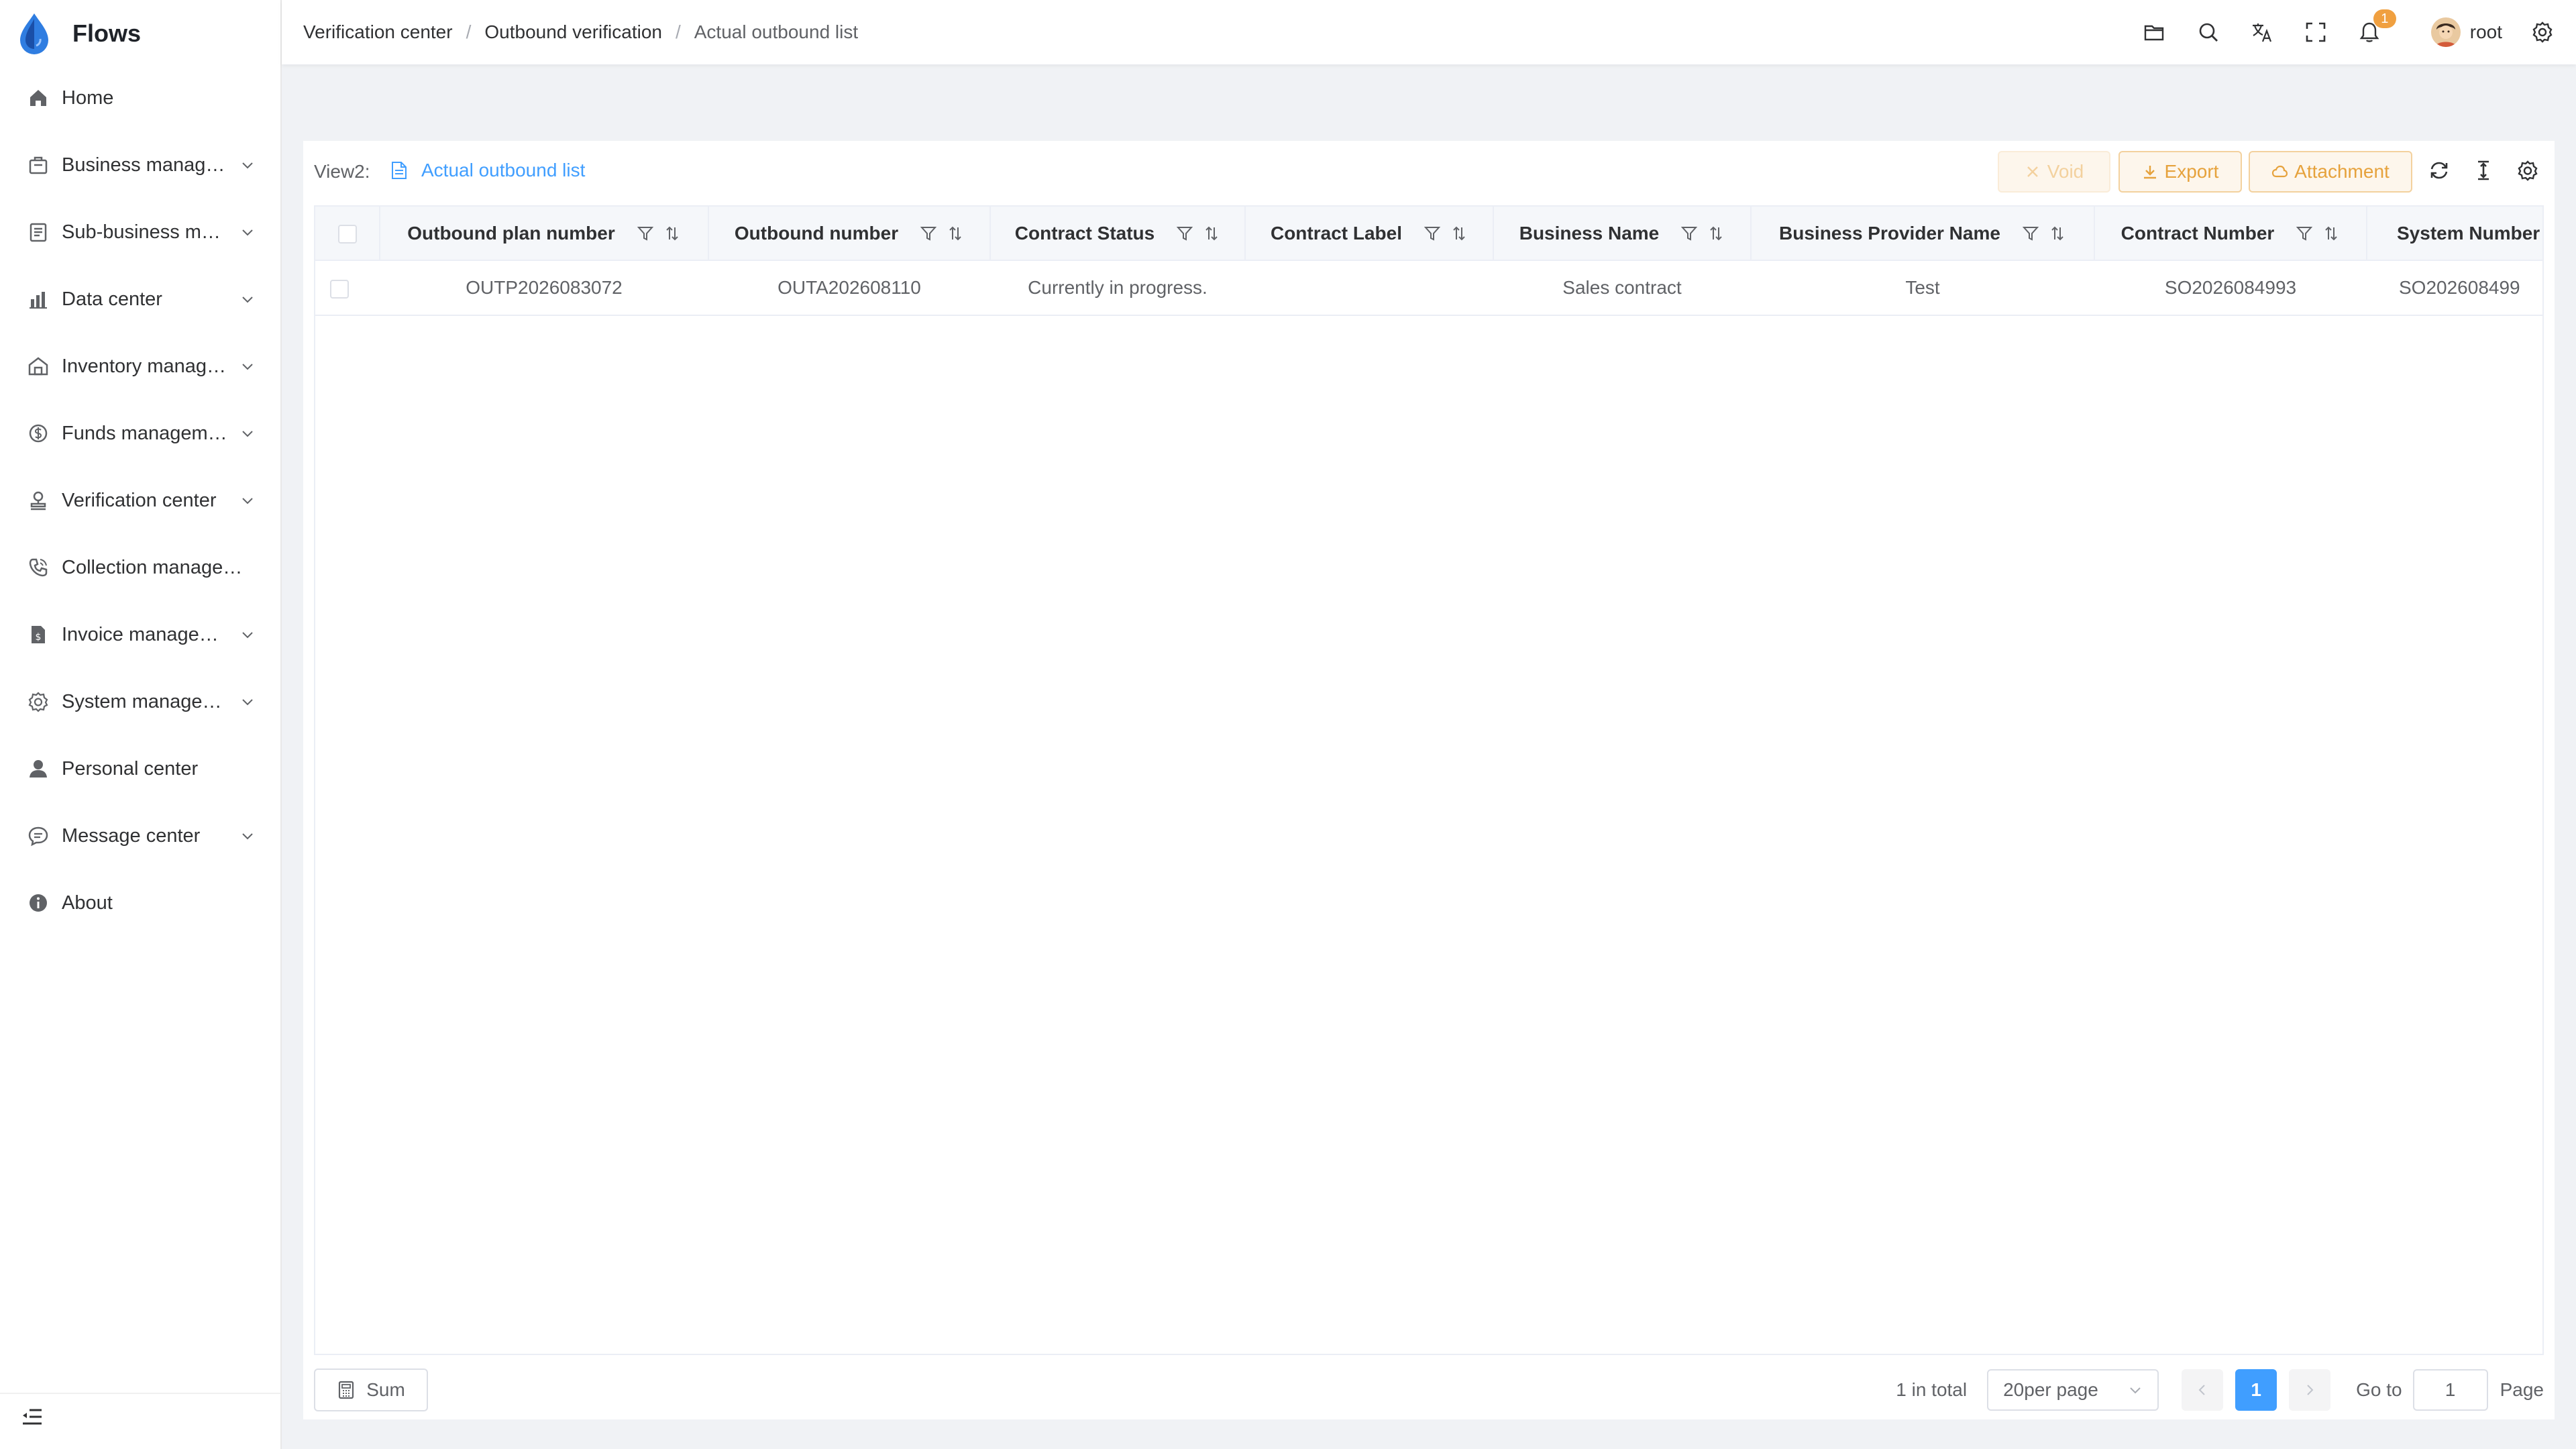  I want to click on gear-icon, so click(2528, 170).